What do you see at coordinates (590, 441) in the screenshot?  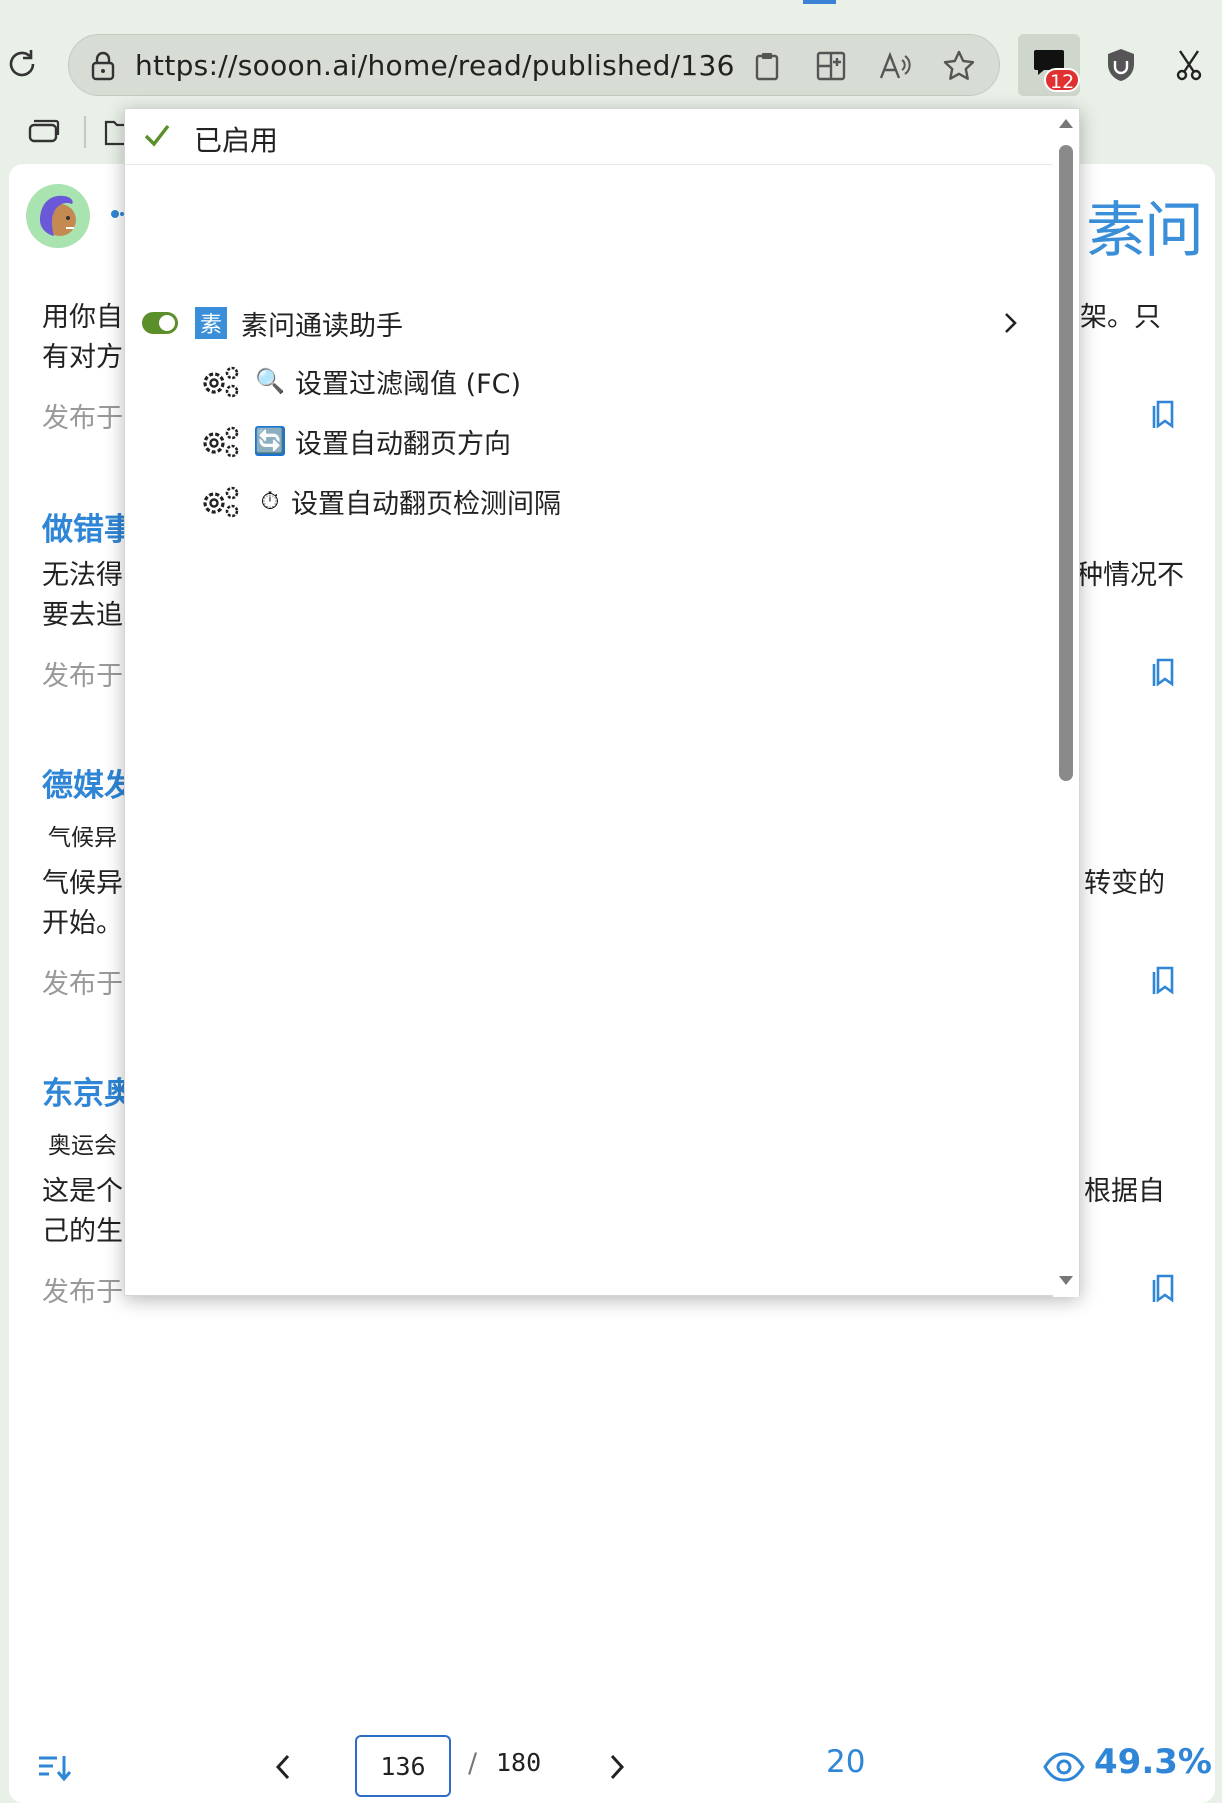 I see `menu-item-autopage-direction: 🔄 设置自动翻页方向` at bounding box center [590, 441].